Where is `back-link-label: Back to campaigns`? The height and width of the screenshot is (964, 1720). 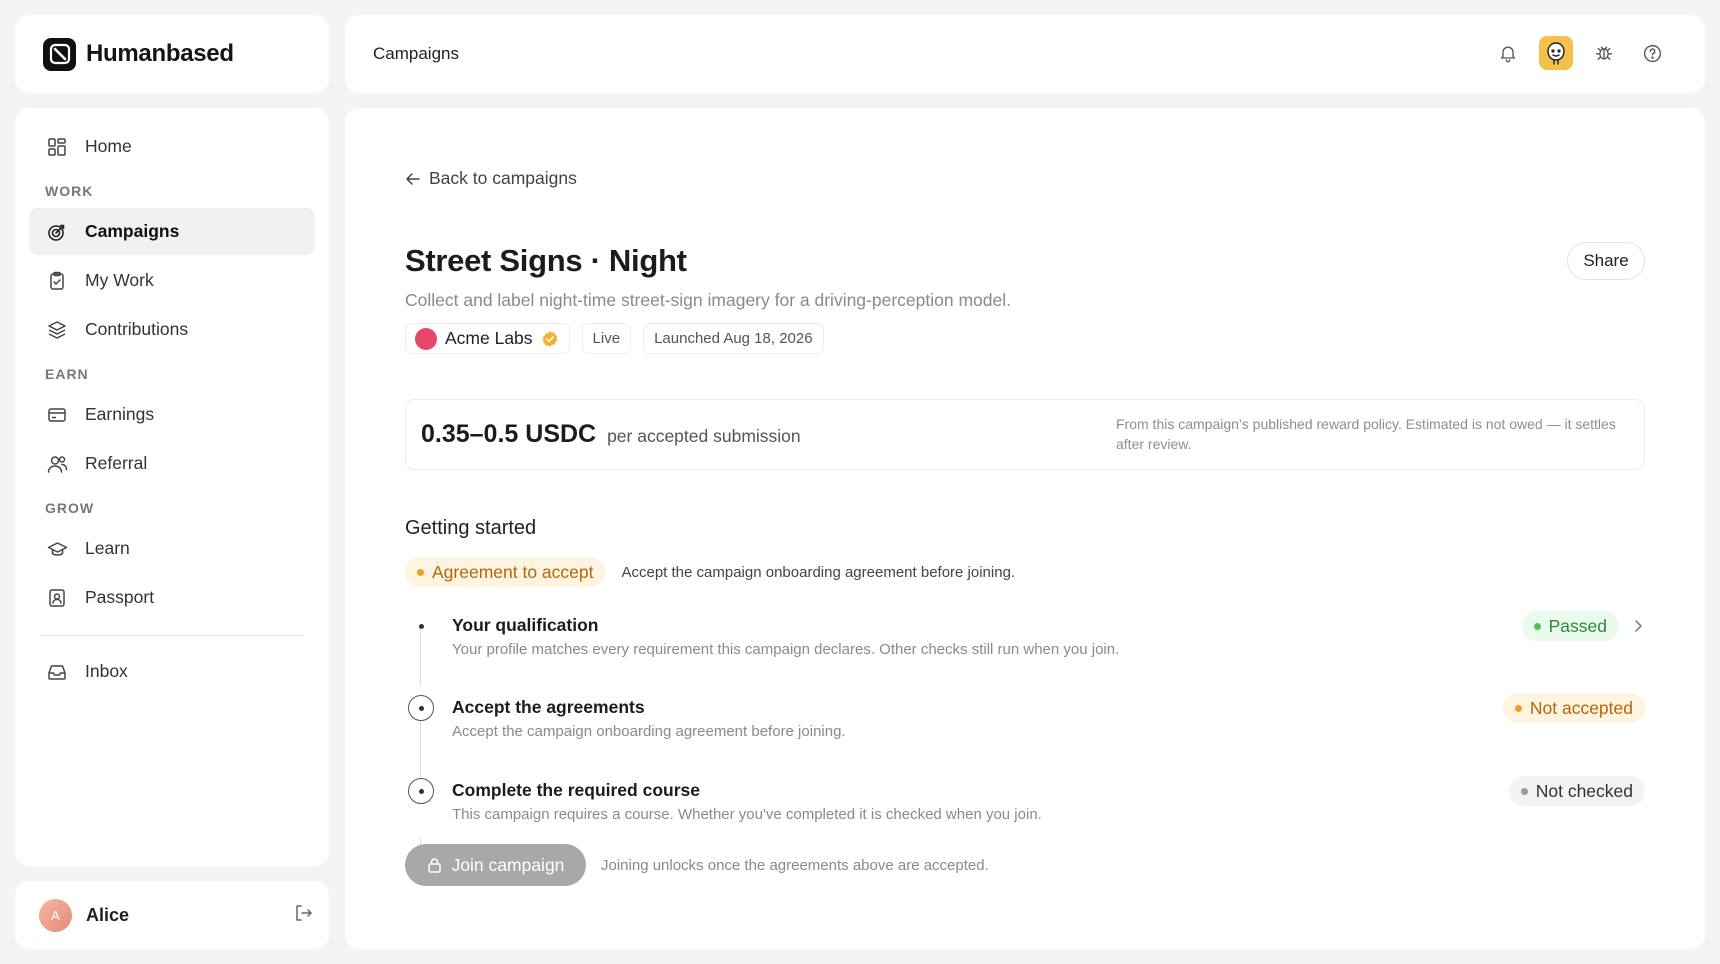 back-link-label: Back to campaigns is located at coordinates (503, 178).